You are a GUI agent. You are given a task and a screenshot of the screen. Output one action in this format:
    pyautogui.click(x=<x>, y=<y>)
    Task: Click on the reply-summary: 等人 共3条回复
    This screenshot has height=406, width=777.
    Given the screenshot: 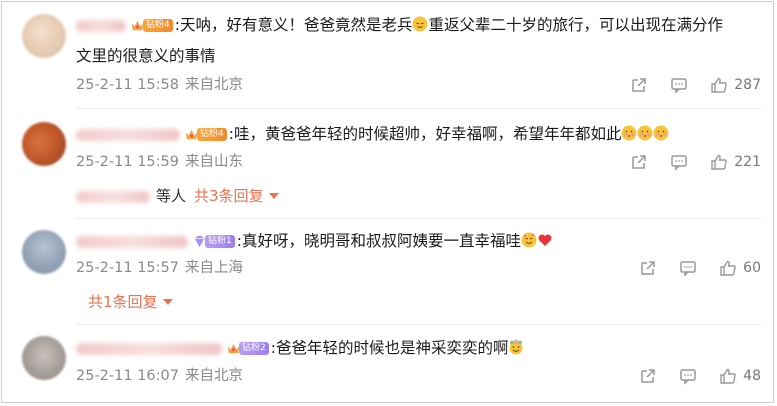 What is the action you would take?
    pyautogui.click(x=177, y=196)
    